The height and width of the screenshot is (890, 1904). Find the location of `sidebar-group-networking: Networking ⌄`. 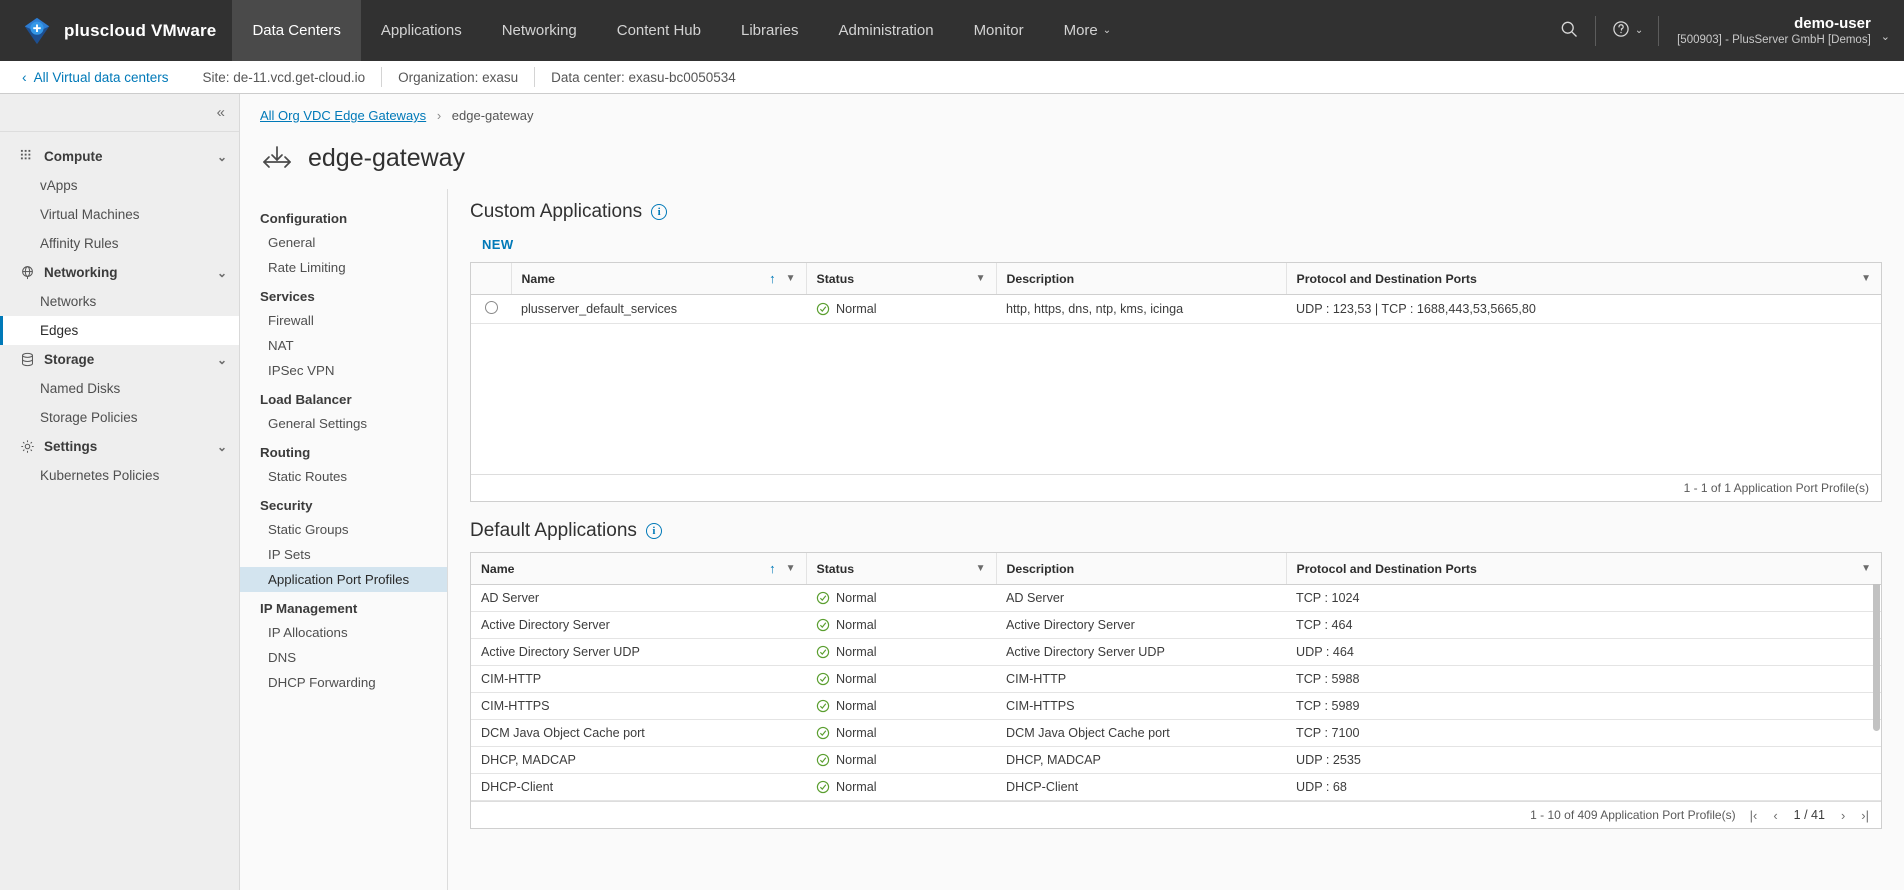

sidebar-group-networking: Networking ⌄ is located at coordinates (119, 272).